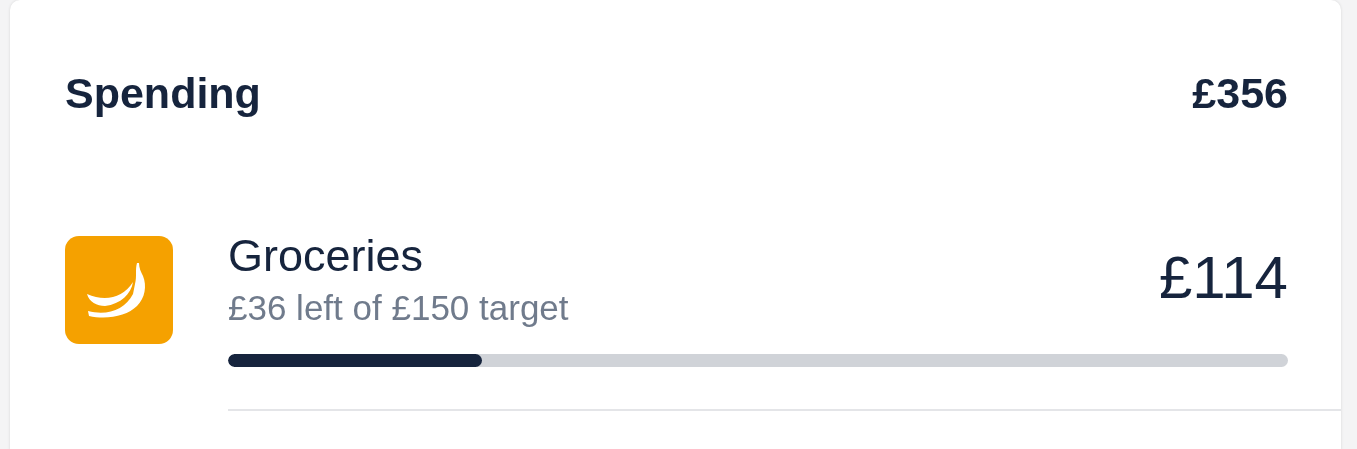 The width and height of the screenshot is (1357, 449). Describe the element at coordinates (163, 93) in the screenshot. I see `card-title: Spending` at that location.